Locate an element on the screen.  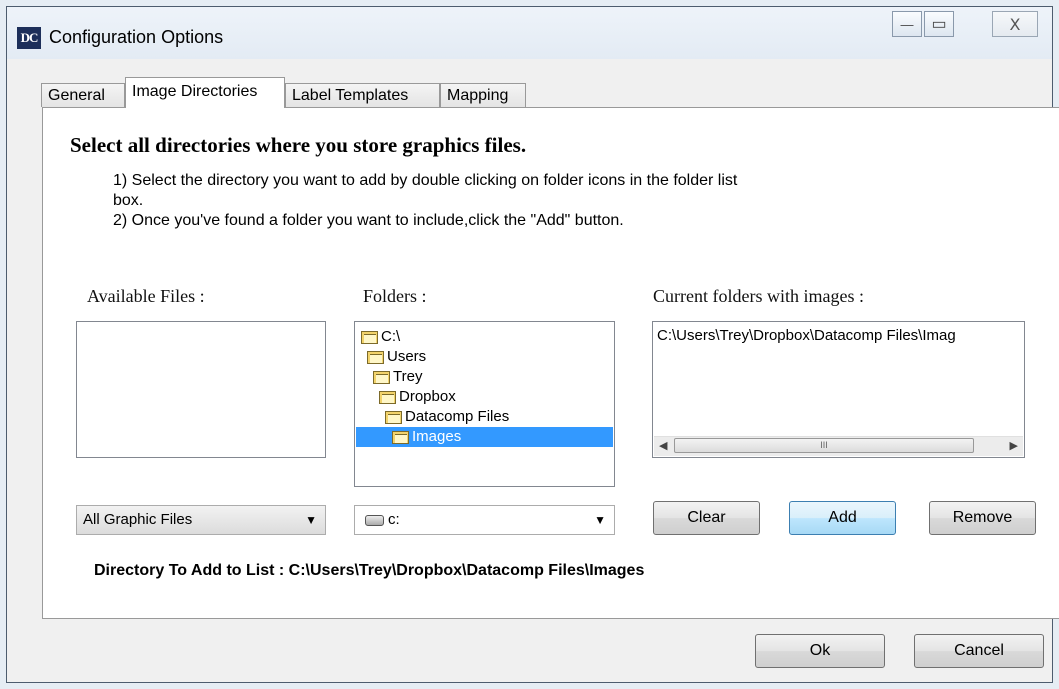
folder-name: Images is located at coordinates (437, 436).